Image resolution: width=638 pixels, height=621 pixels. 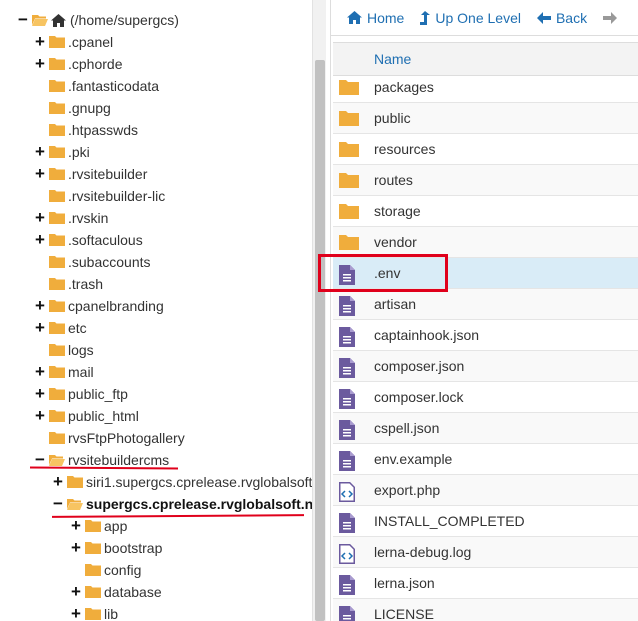 I want to click on home-button: Home, so click(x=375, y=18).